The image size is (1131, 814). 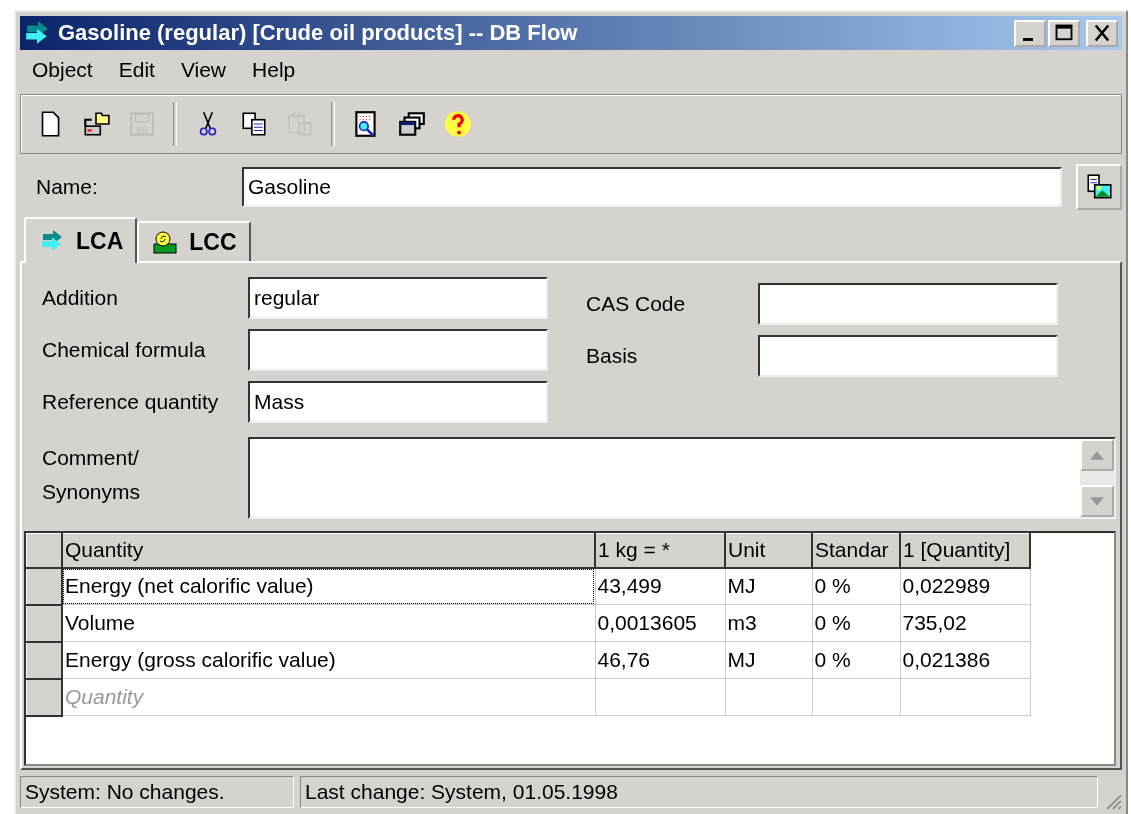 What do you see at coordinates (681, 478) in the screenshot?
I see `comment-field` at bounding box center [681, 478].